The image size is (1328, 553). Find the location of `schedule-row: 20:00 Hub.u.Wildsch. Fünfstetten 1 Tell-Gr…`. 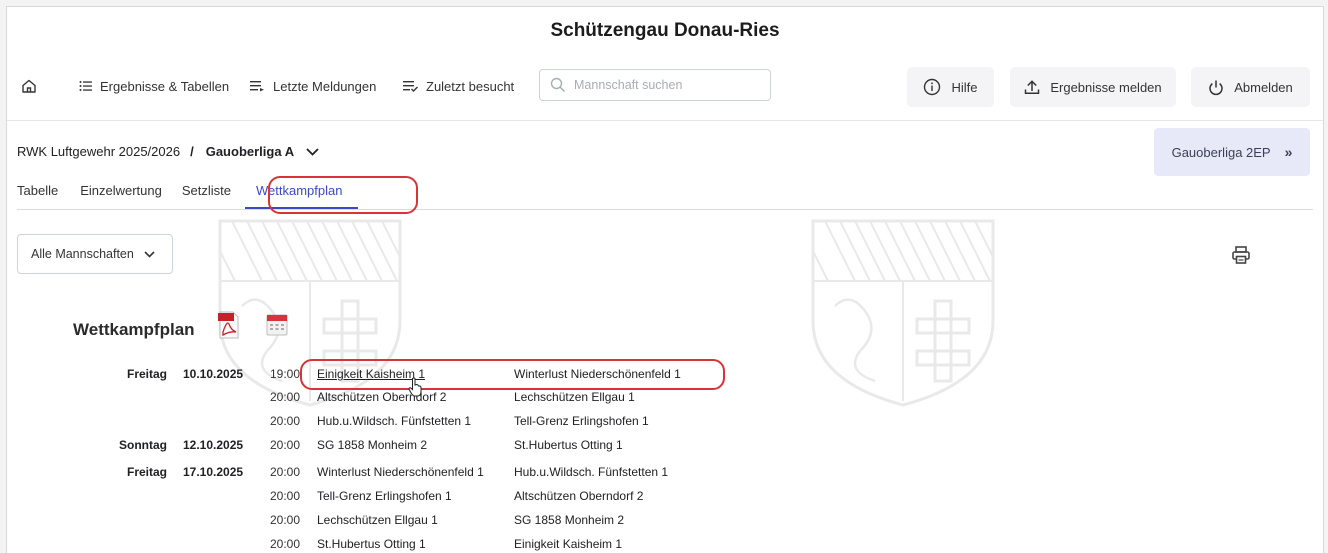

schedule-row: 20:00 Hub.u.Wildsch. Fünfstetten 1 Tell-Gr… is located at coordinates (387, 421).